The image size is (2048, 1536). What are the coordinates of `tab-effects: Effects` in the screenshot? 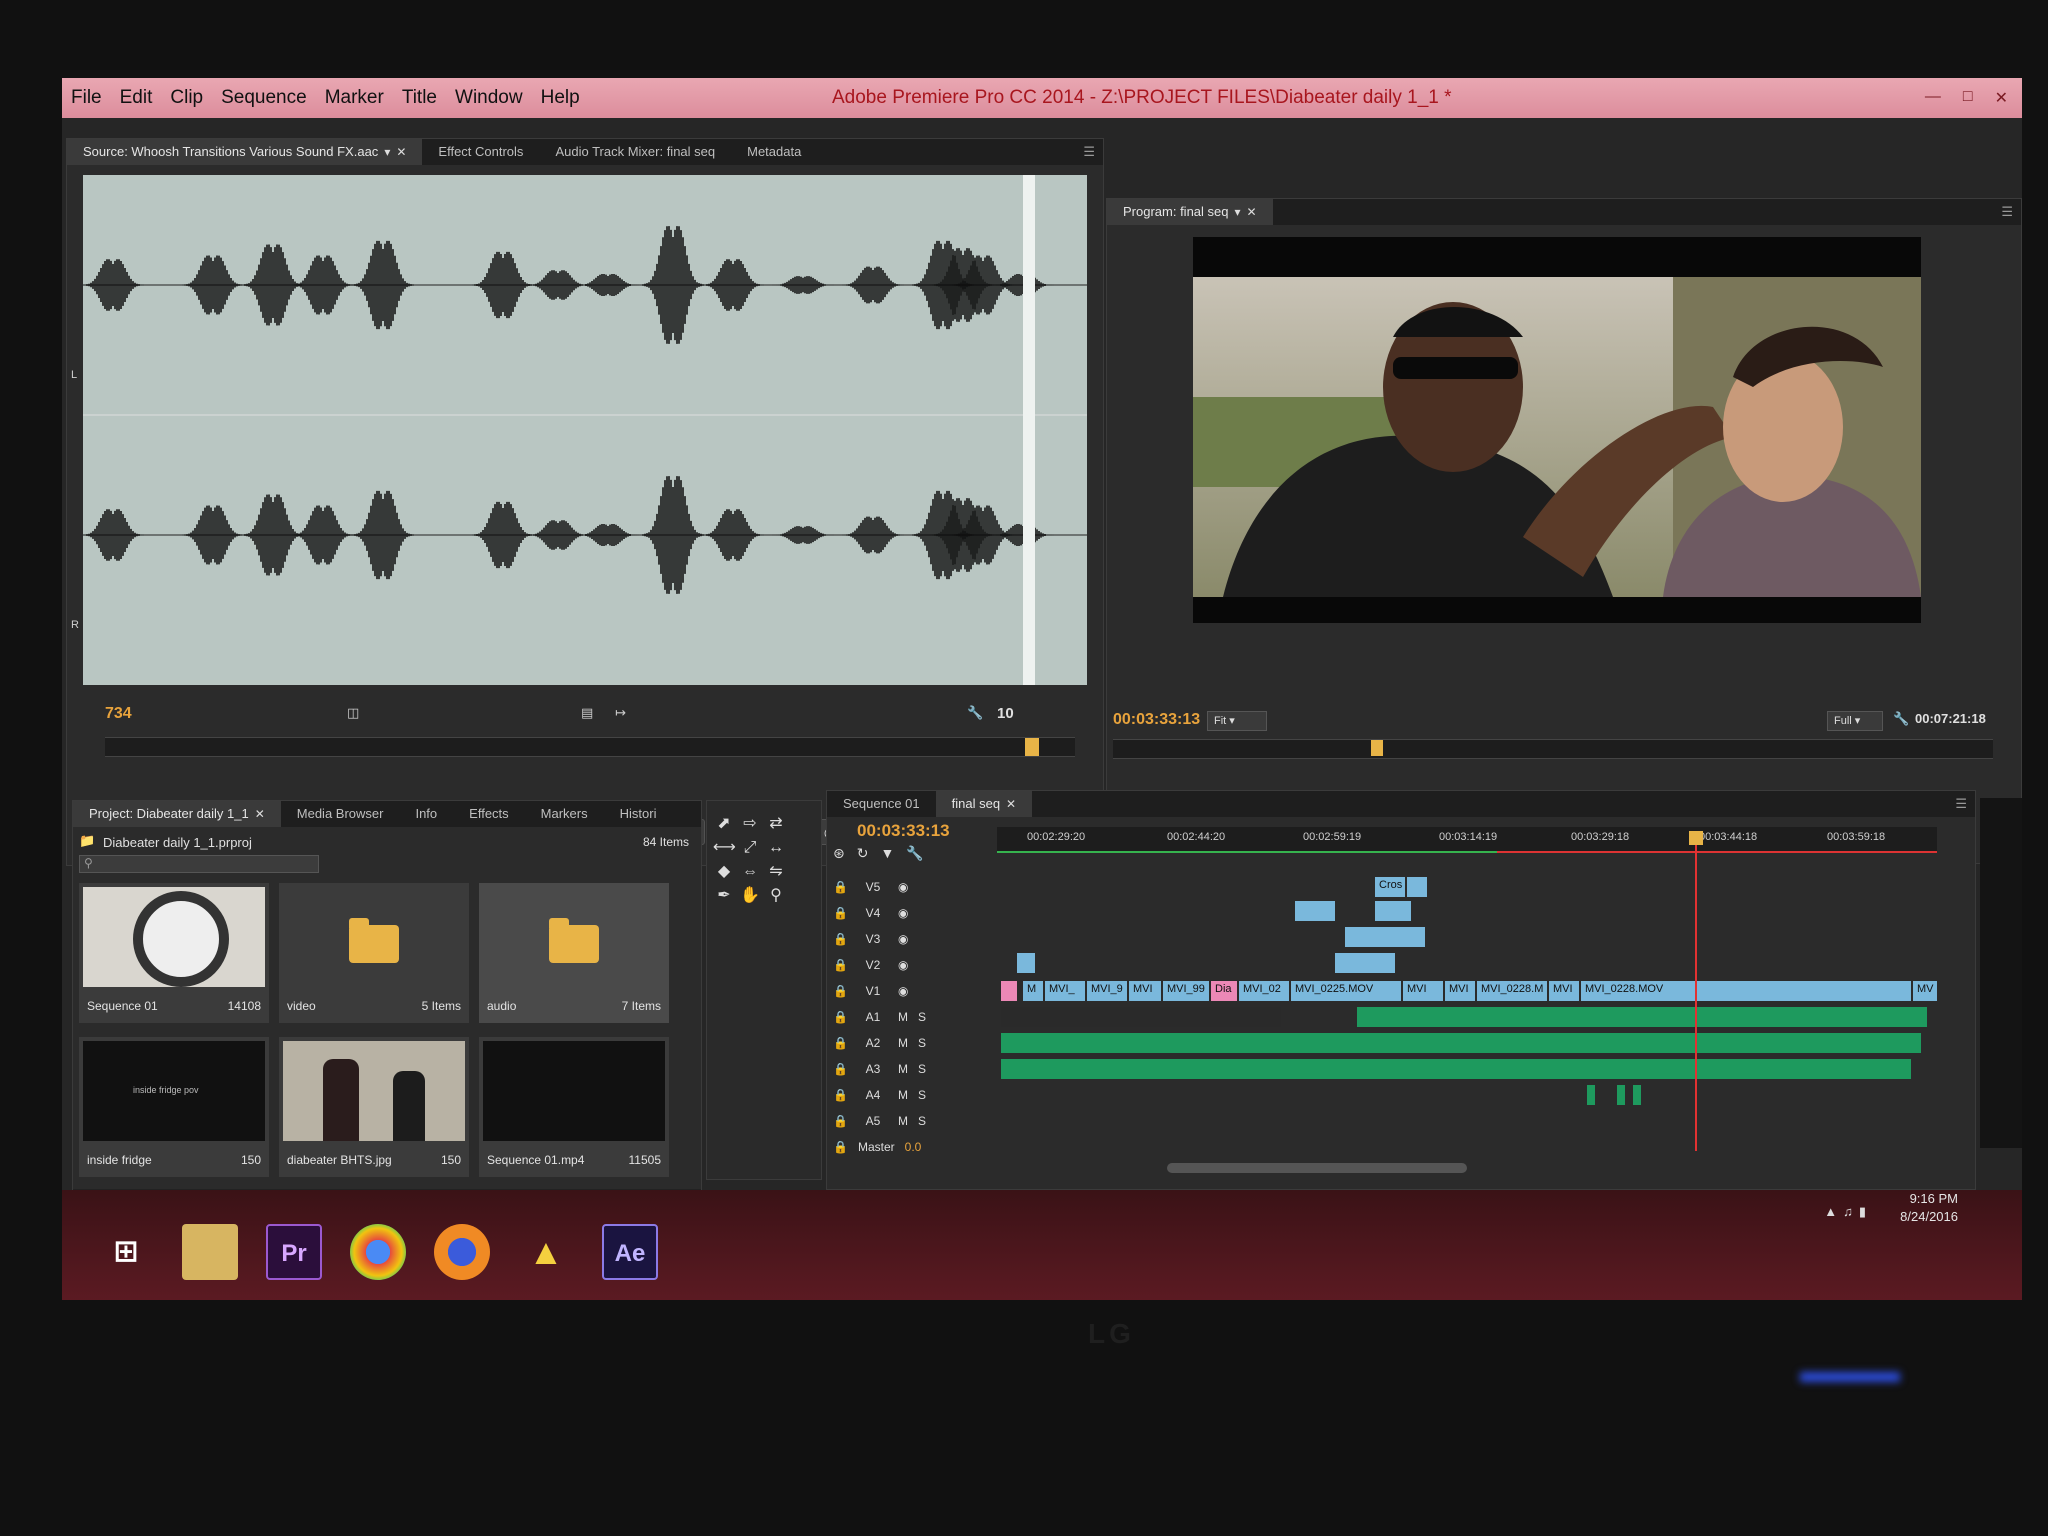 It's located at (489, 814).